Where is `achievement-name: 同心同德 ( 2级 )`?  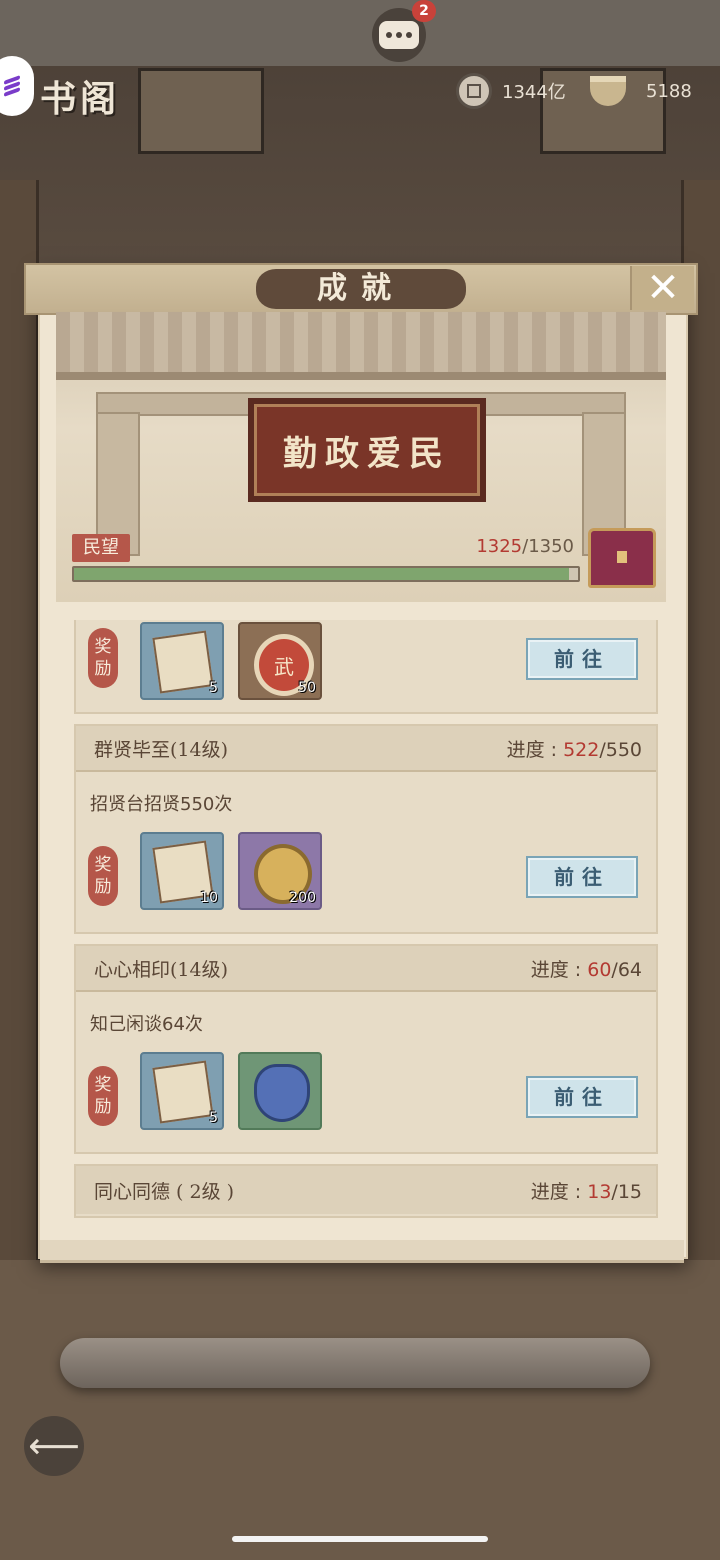 achievement-name: 同心同德 ( 2级 ) is located at coordinates (164, 1191).